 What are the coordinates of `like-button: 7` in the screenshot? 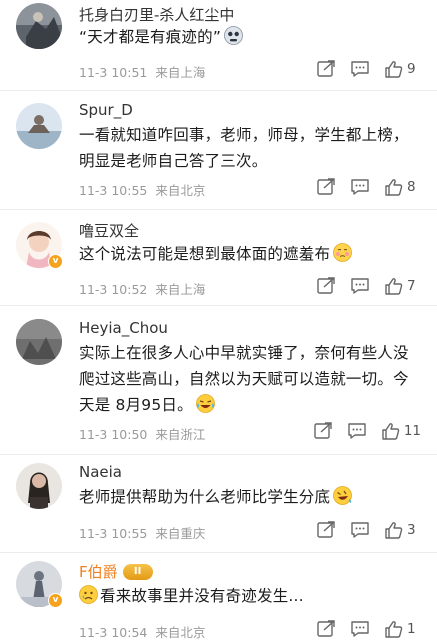 It's located at (402, 286).